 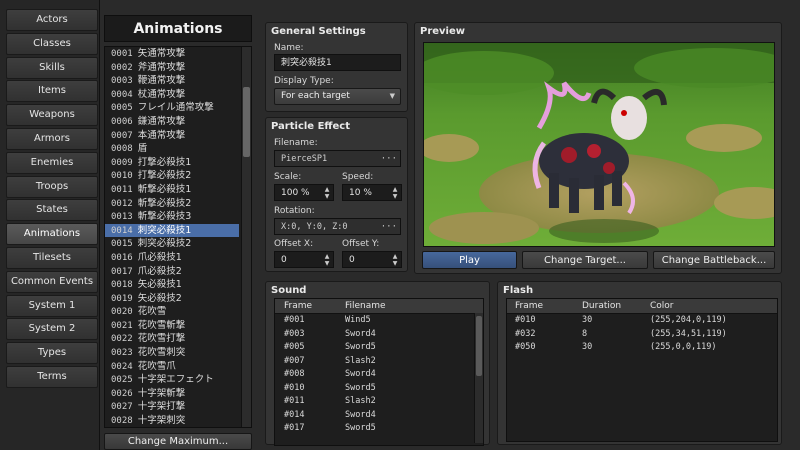 What do you see at coordinates (172, 217) in the screenshot?
I see `list-item: 0013 斬撃必殺技3` at bounding box center [172, 217].